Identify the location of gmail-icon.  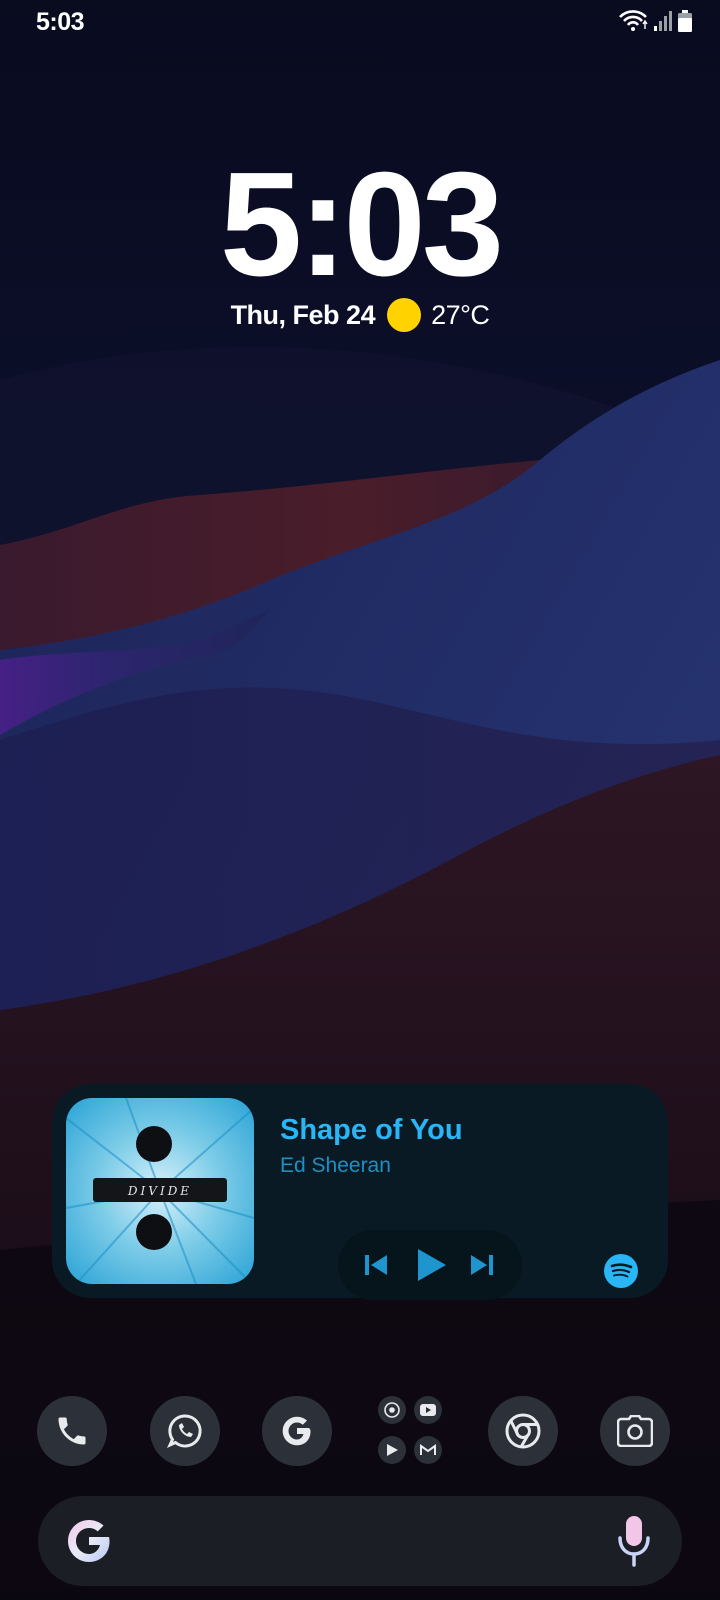
(428, 1450).